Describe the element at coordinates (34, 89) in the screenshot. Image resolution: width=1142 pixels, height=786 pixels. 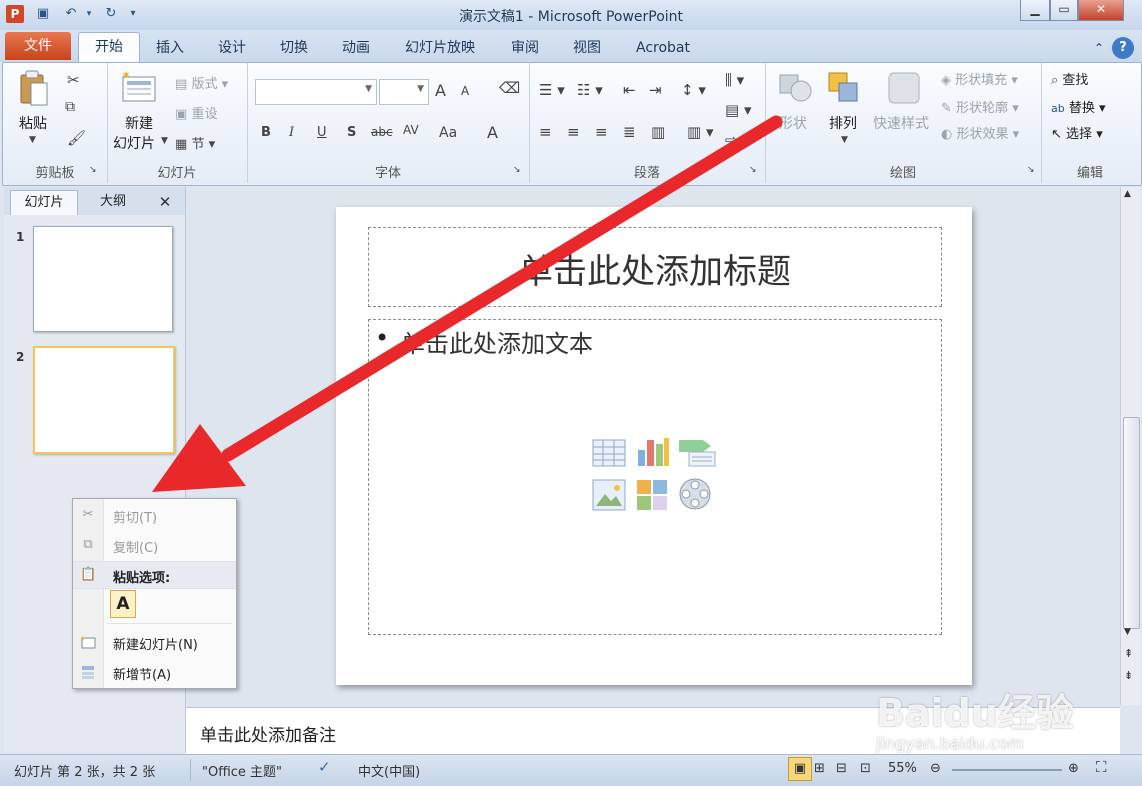
I see `paste-icon` at that location.